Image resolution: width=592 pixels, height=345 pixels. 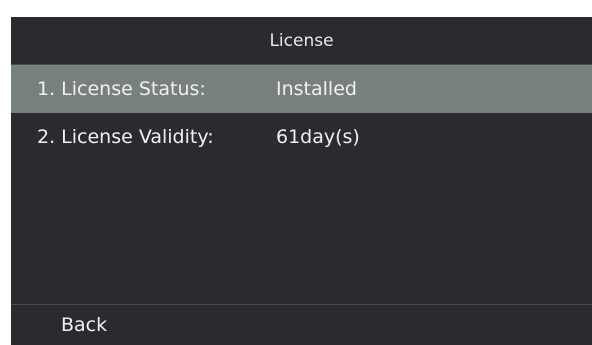 I want to click on list-item-license-validity: 2. License Validity: 61day(s), so click(x=301, y=137).